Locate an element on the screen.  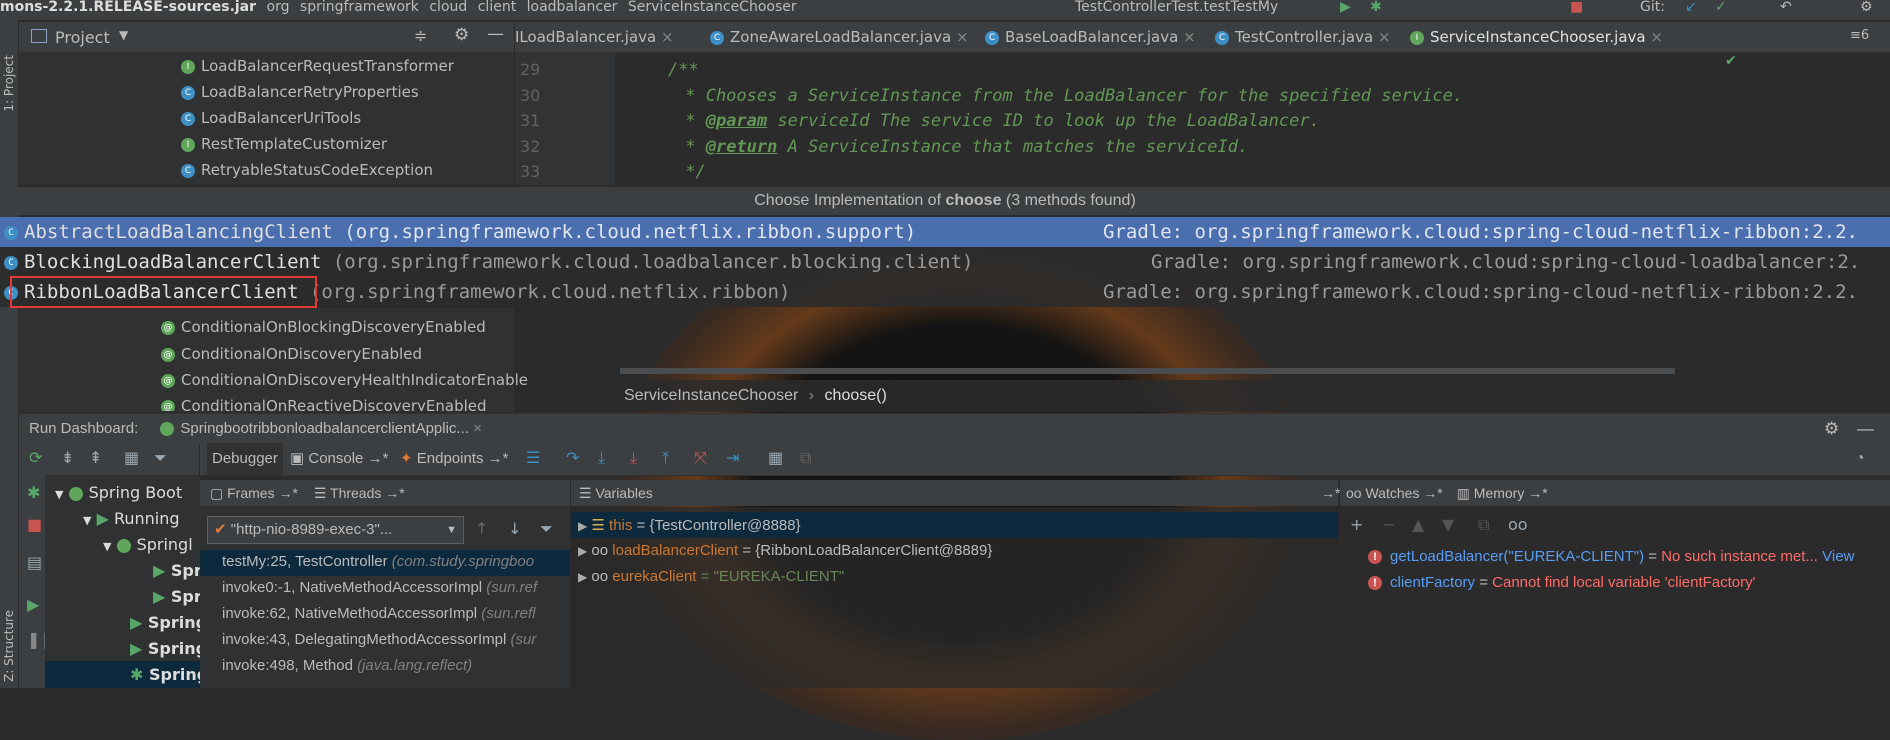
tab-zoneawareloadbalancer: C ZoneAwareLoadBalancer.java × is located at coordinates (839, 37).